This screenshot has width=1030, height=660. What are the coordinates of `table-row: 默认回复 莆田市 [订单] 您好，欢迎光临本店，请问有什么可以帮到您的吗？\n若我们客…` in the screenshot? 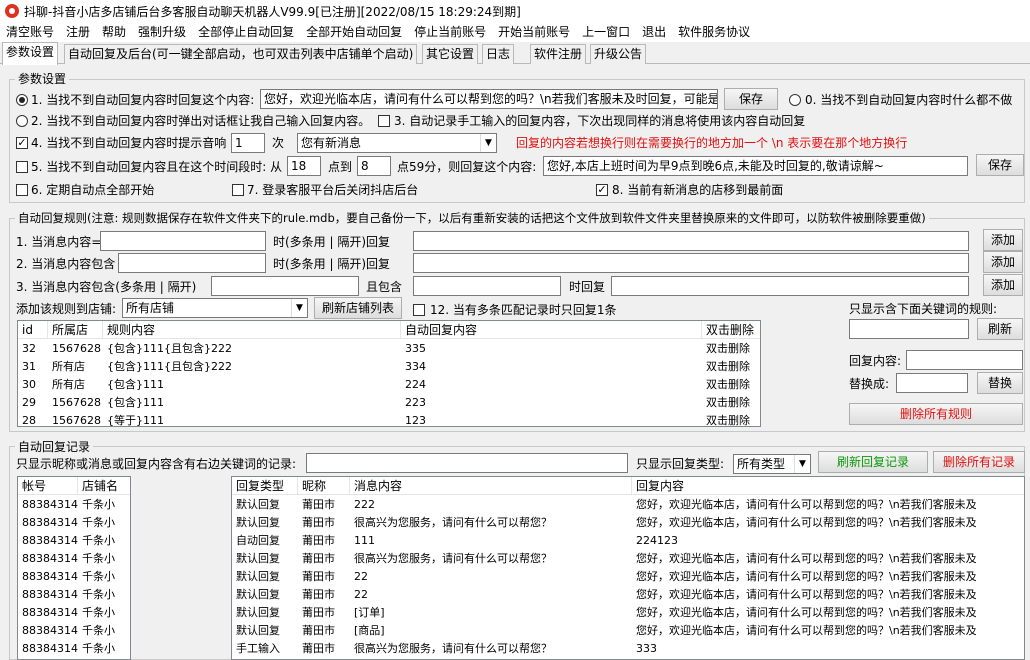 It's located at (628, 613).